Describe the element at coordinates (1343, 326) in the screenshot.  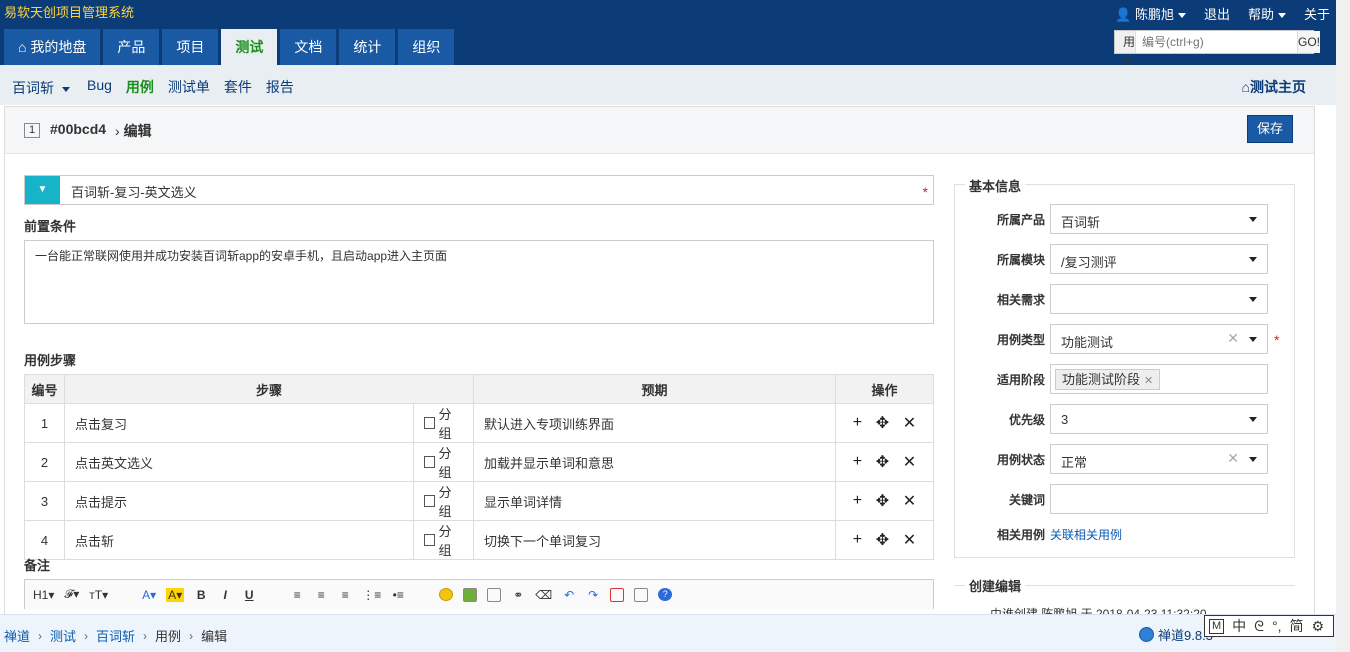
I see `page-scrollbar` at that location.